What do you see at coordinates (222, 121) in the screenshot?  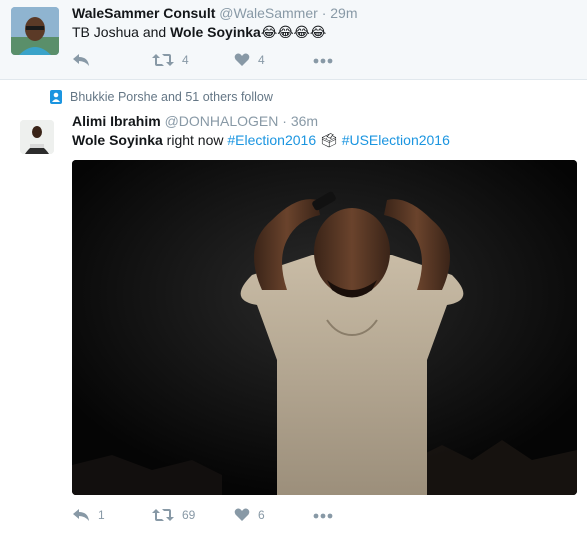 I see `author-handle: @DONHALOGEN` at bounding box center [222, 121].